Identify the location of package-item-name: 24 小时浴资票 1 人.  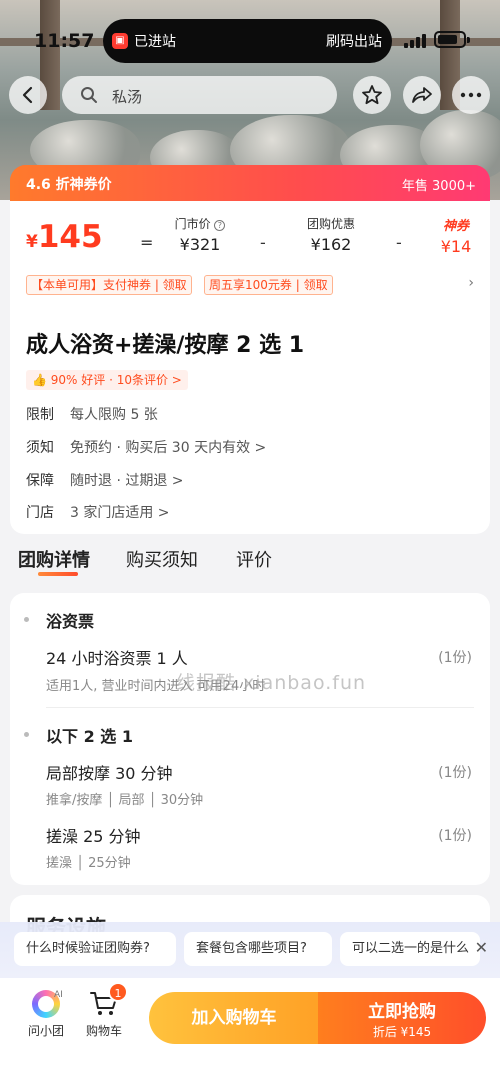
(117, 658).